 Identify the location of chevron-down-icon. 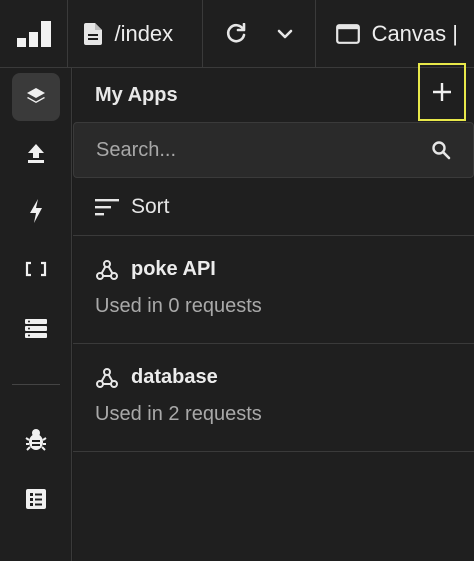
(285, 34).